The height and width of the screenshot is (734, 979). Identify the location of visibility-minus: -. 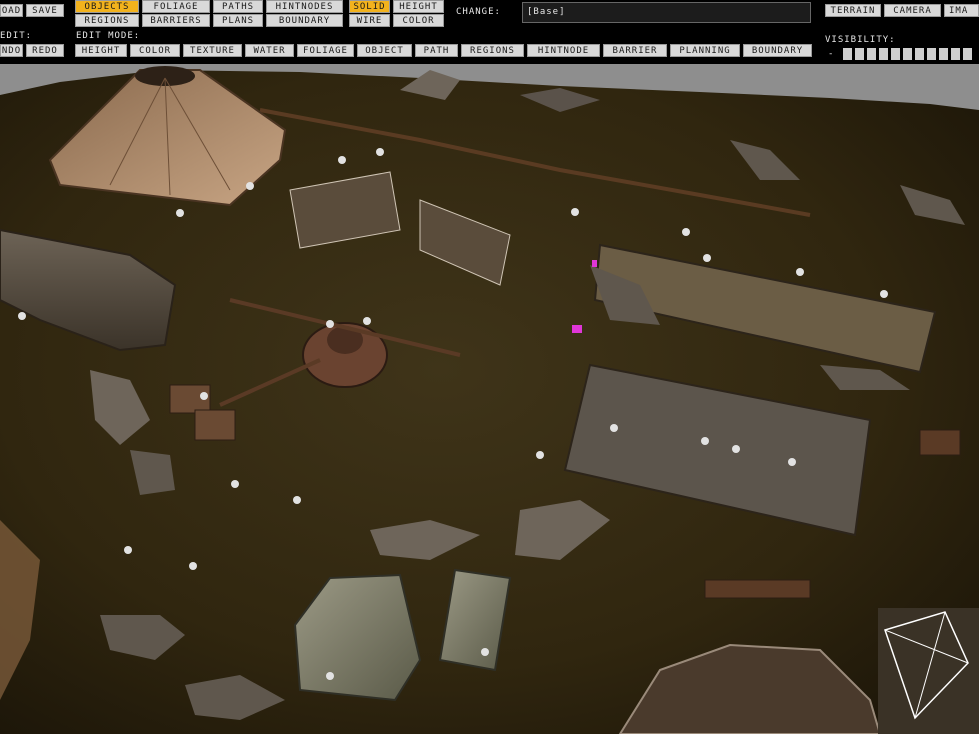
(831, 54).